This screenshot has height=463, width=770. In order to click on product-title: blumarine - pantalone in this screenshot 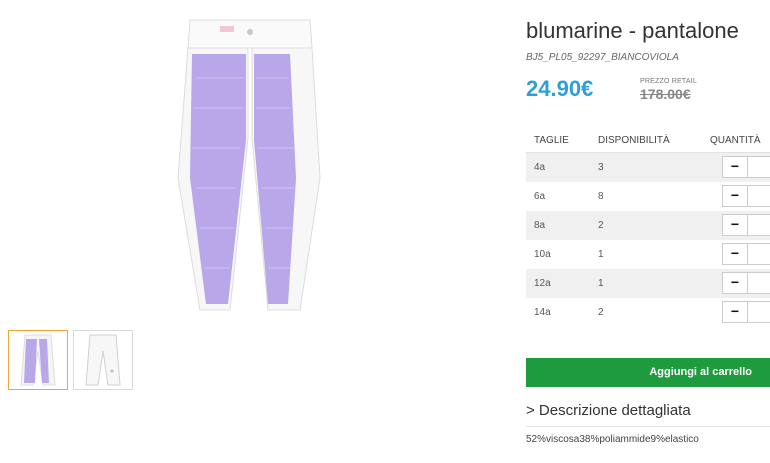, I will do `click(632, 30)`.